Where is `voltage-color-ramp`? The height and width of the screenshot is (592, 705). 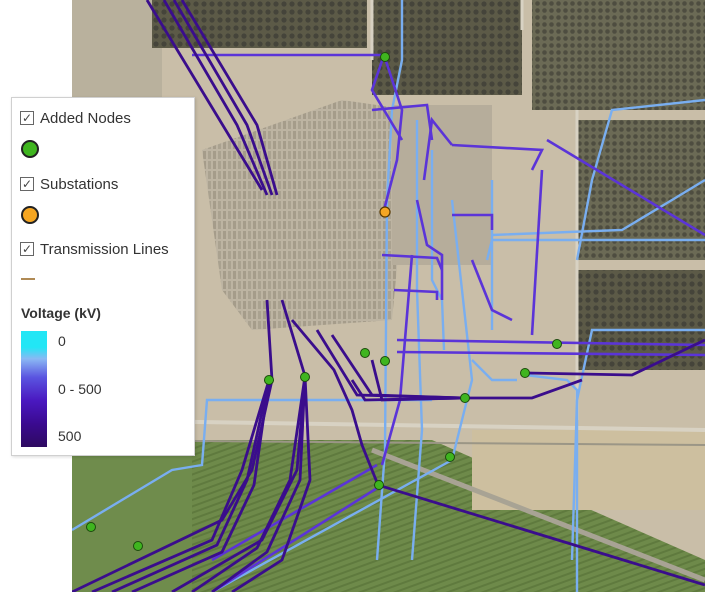
voltage-color-ramp is located at coordinates (34, 389).